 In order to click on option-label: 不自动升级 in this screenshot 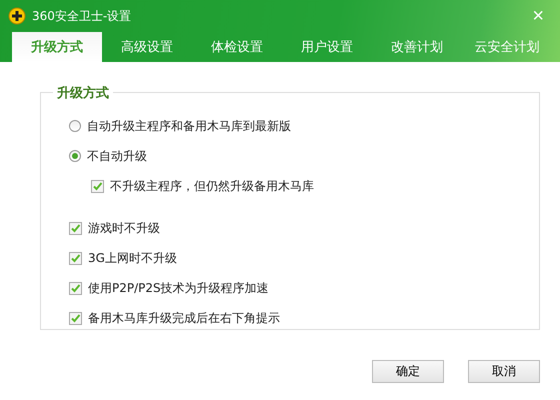, I will do `click(117, 156)`.